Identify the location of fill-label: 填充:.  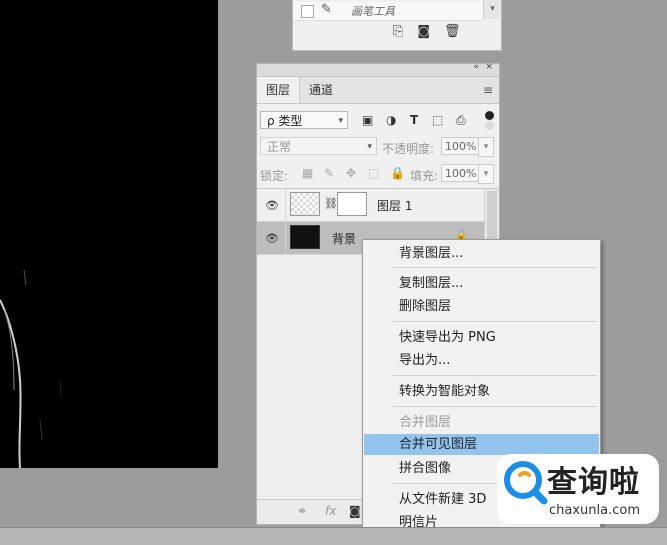
(424, 176).